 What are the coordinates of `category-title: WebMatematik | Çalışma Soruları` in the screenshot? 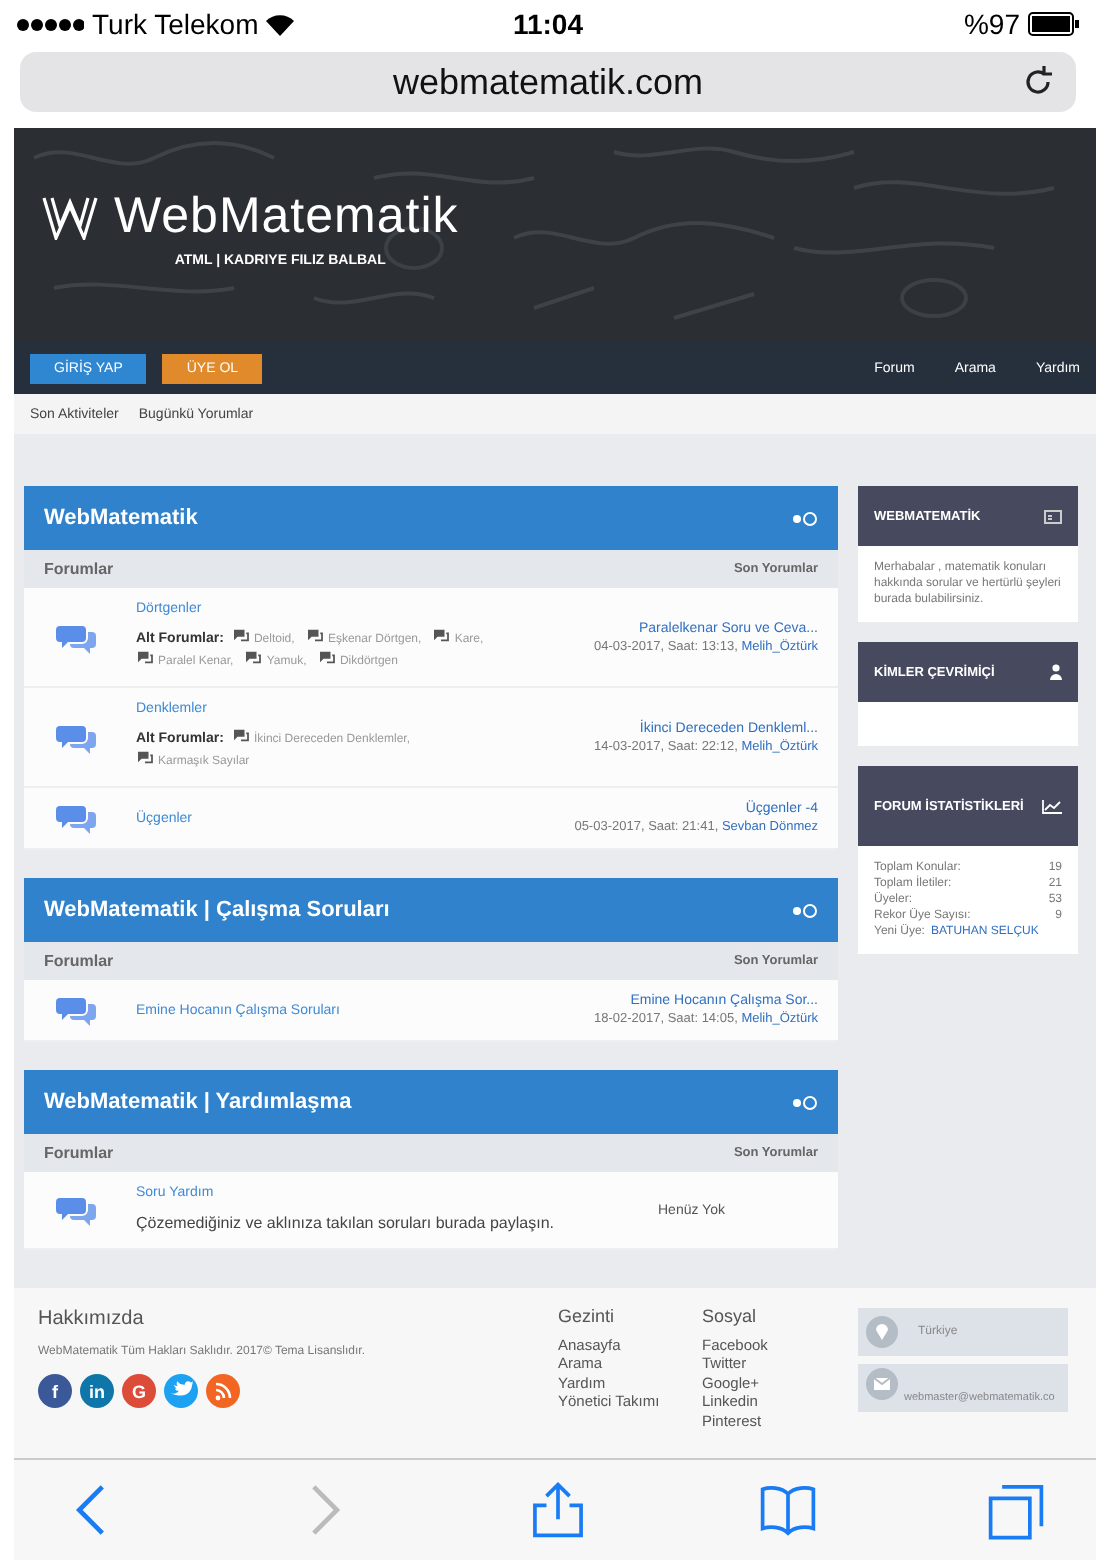 It's located at (217, 910).